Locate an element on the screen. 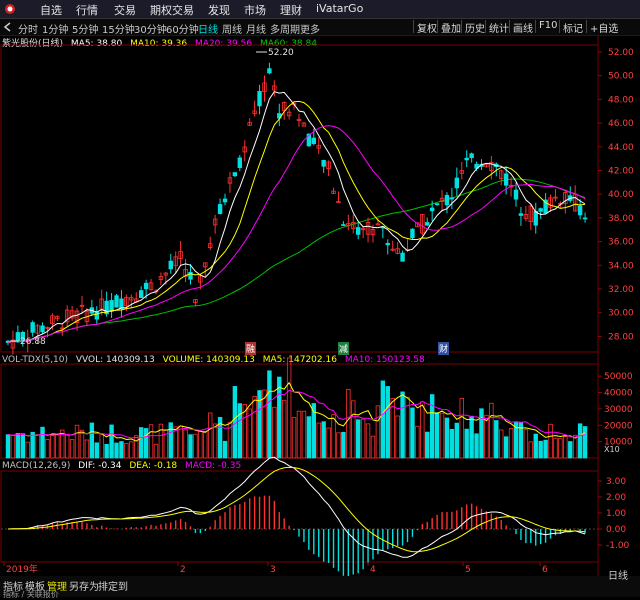 This screenshot has width=640, height=600. macd-tick-label: -1.00 is located at coordinates (618, 546).